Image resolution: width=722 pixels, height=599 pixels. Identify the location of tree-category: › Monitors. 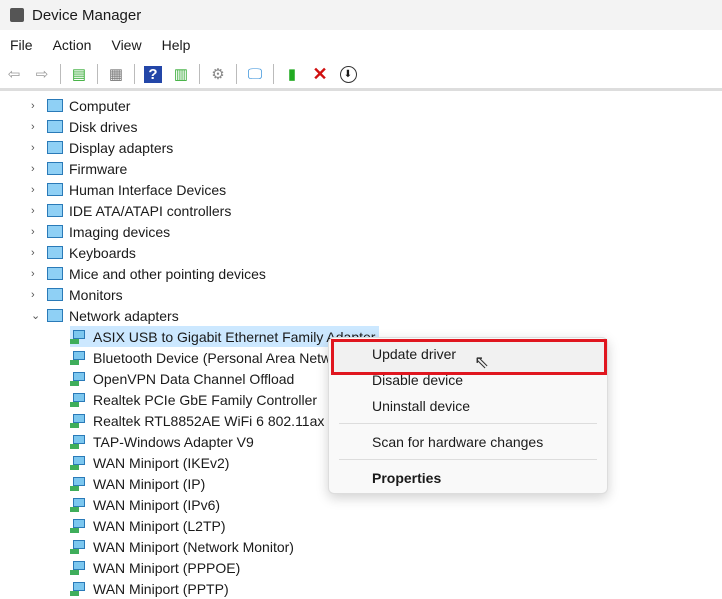
(77, 294).